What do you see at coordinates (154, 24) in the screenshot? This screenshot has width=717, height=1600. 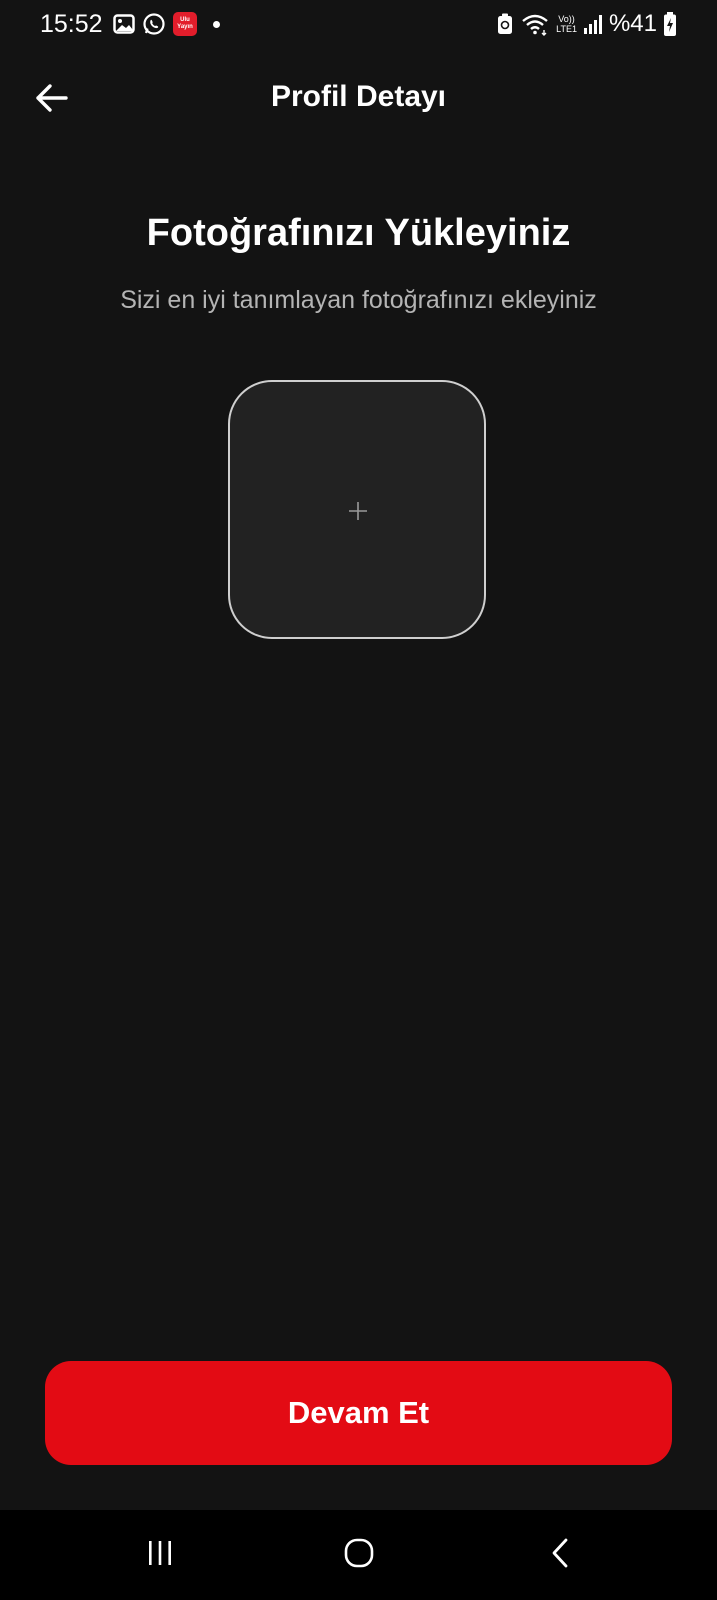 I see `whatsapp-icon` at bounding box center [154, 24].